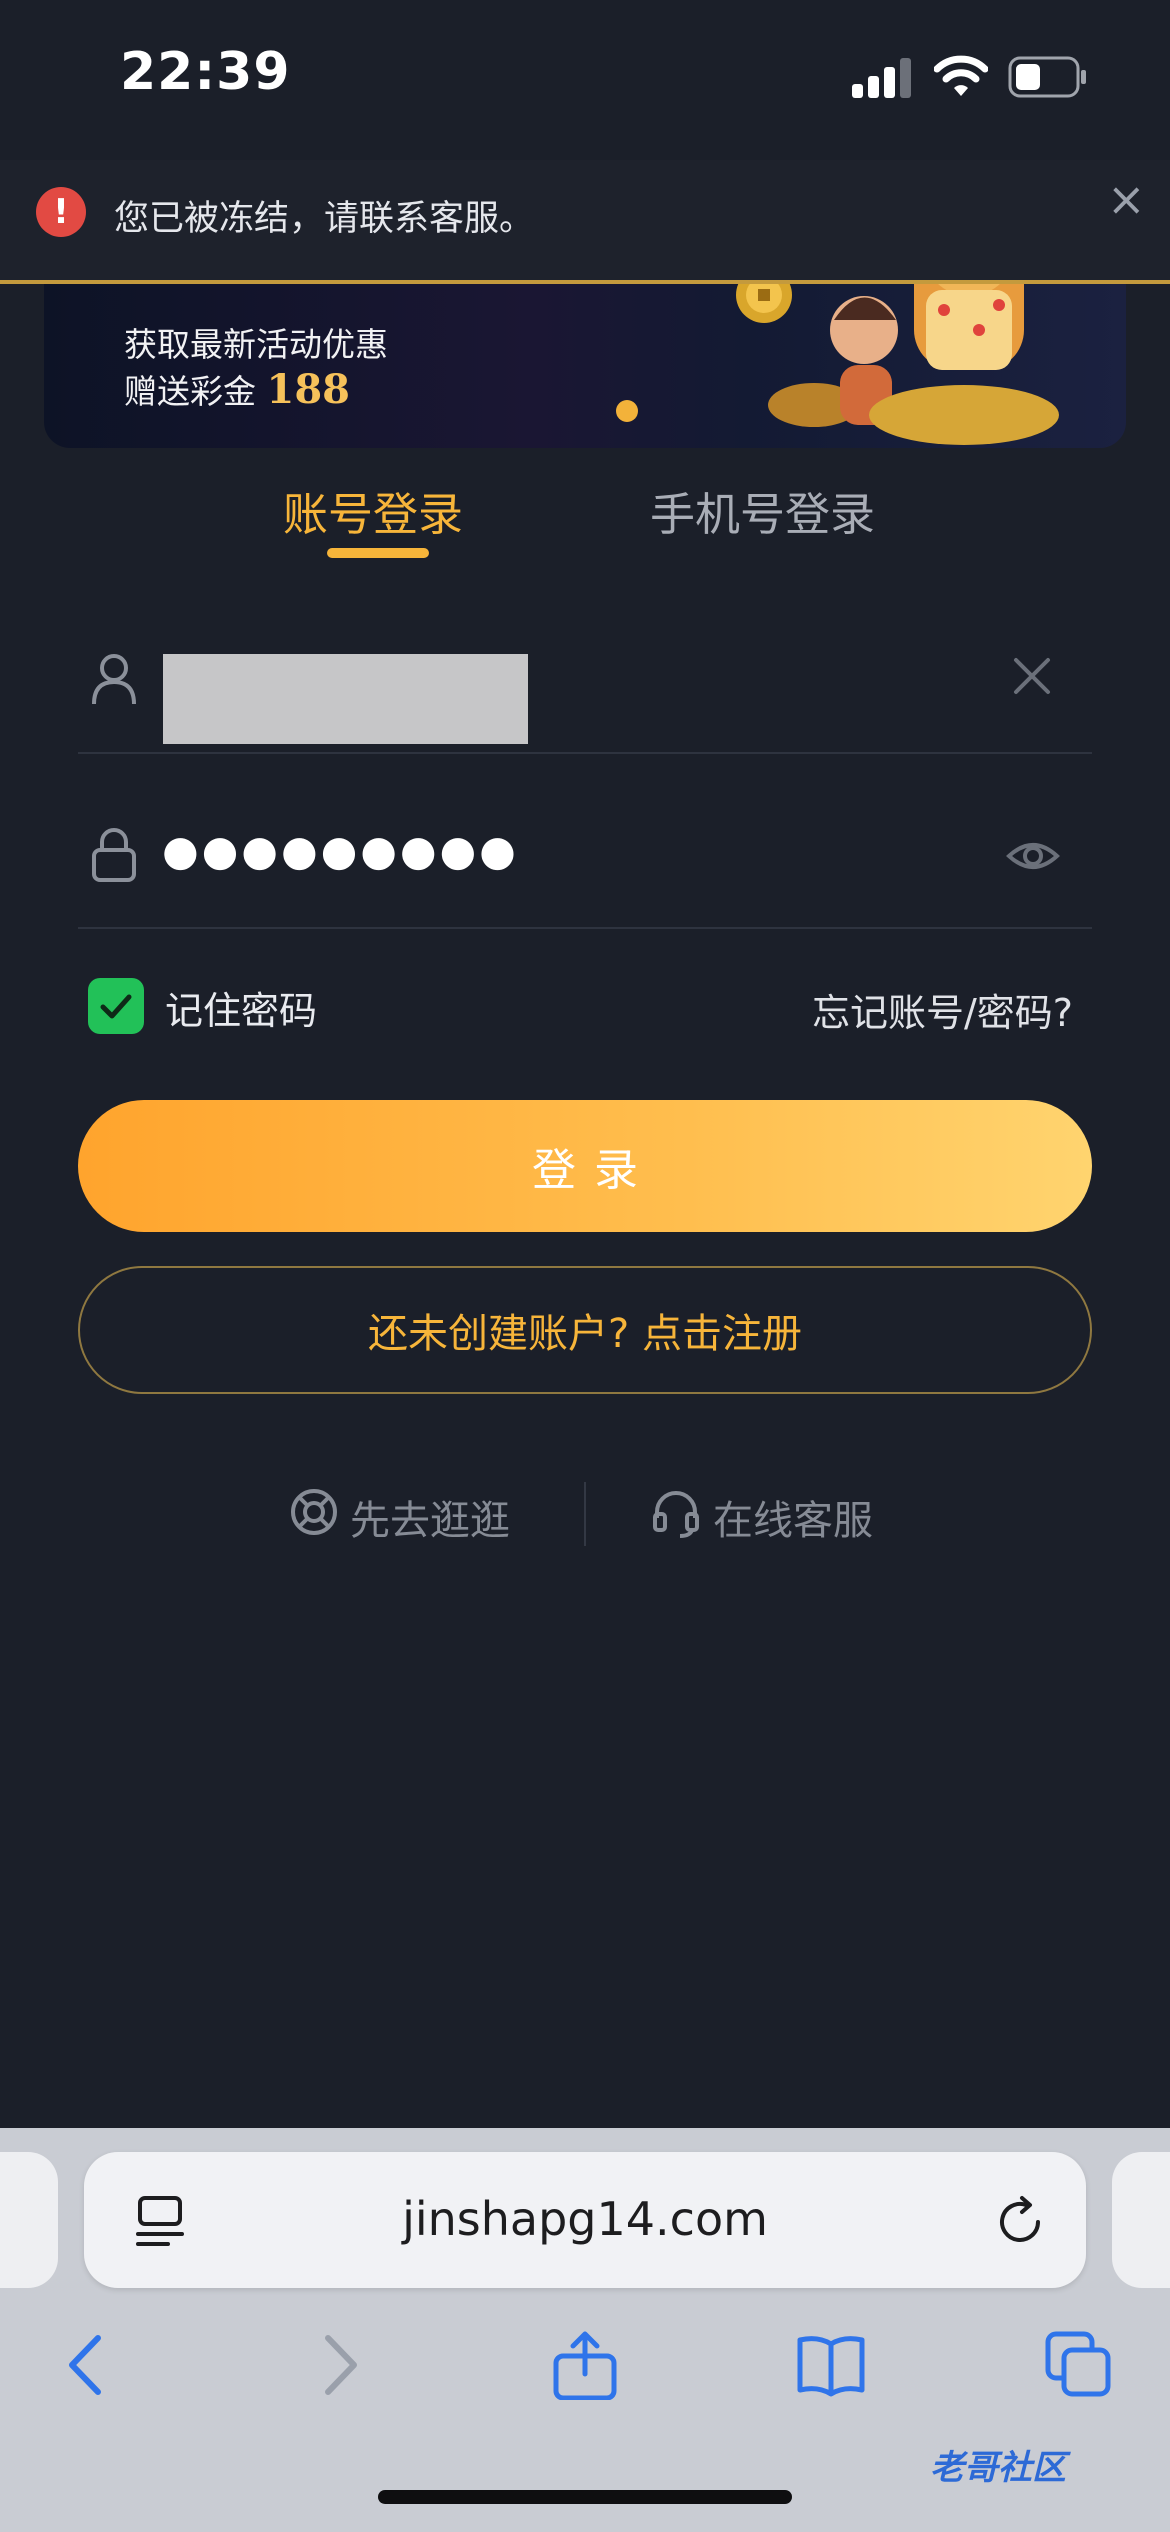  What do you see at coordinates (1126, 199) in the screenshot?
I see `close-icon: ×` at bounding box center [1126, 199].